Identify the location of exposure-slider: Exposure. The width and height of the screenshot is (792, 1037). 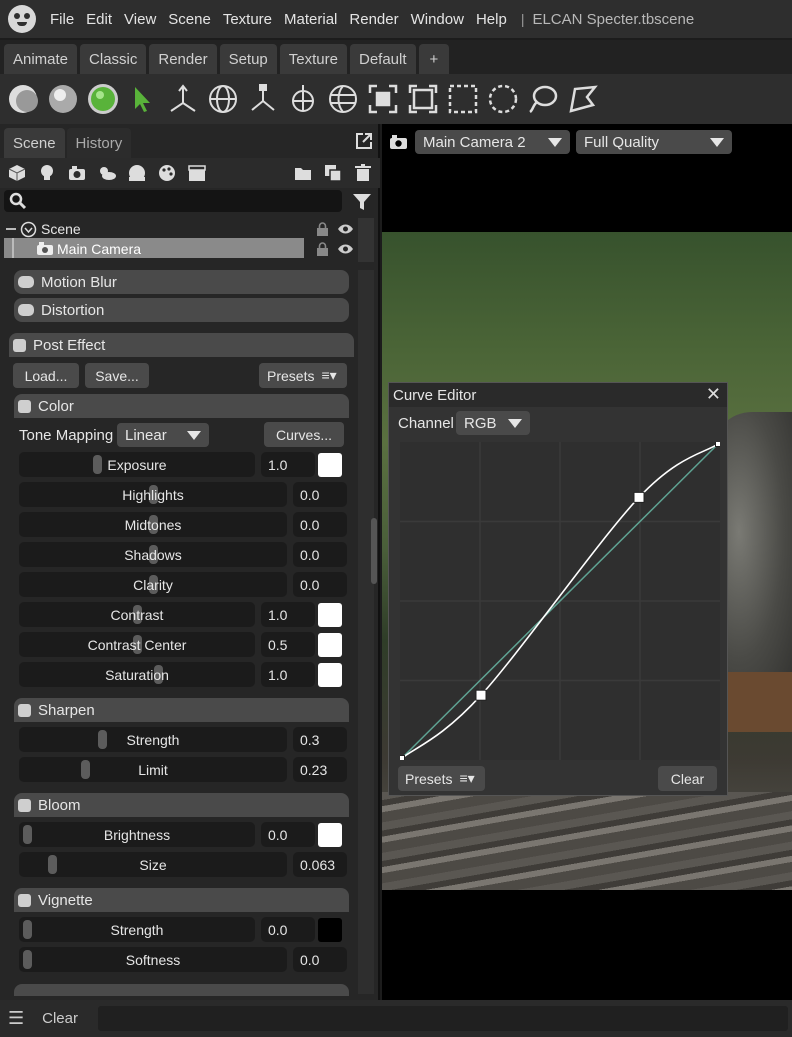
(137, 464).